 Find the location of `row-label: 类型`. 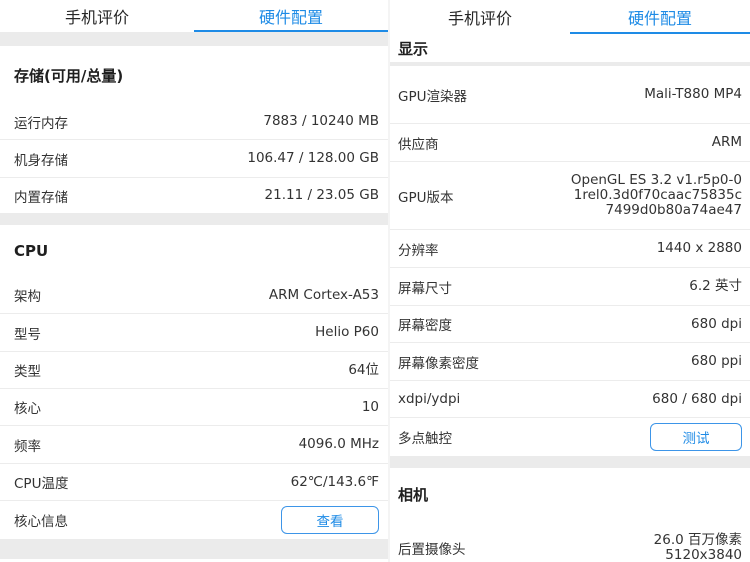

row-label: 类型 is located at coordinates (27, 372).